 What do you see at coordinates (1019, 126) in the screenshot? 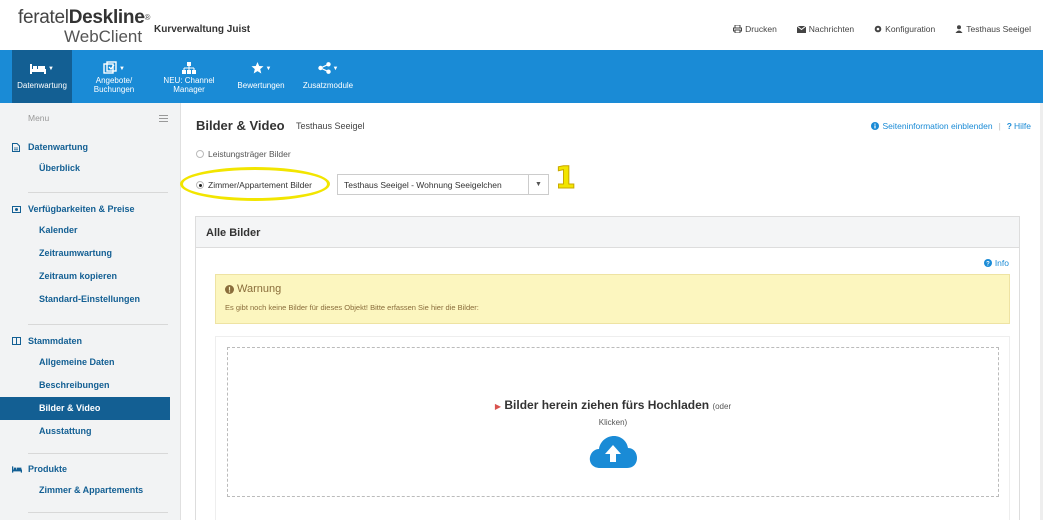
I see `help-link: ? Hilfe` at bounding box center [1019, 126].